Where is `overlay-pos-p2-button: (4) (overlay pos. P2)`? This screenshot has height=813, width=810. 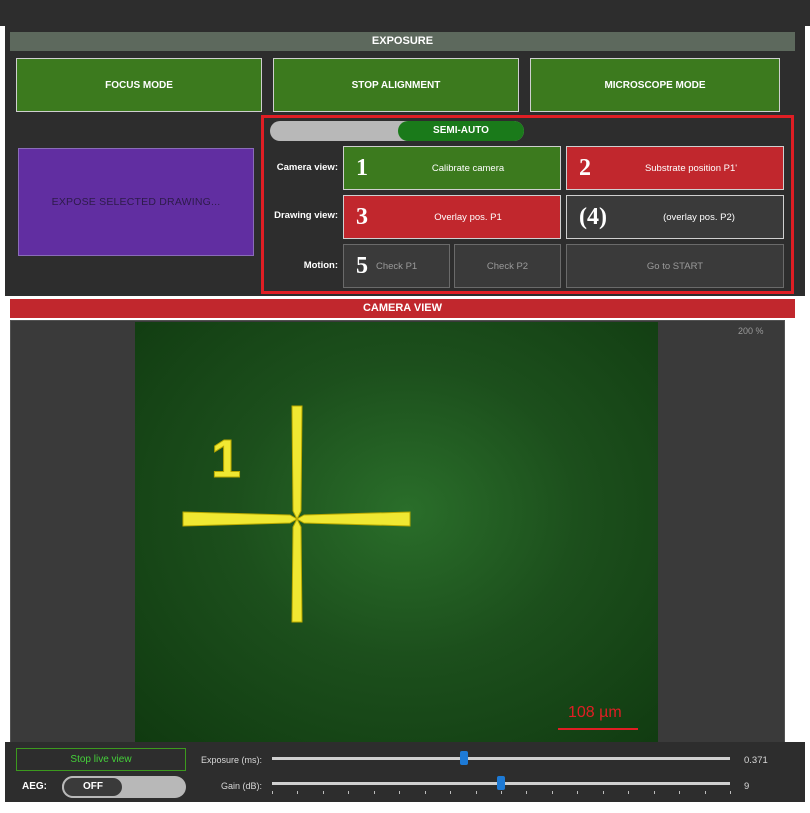
overlay-pos-p2-button: (4) (overlay pos. P2) is located at coordinates (675, 217).